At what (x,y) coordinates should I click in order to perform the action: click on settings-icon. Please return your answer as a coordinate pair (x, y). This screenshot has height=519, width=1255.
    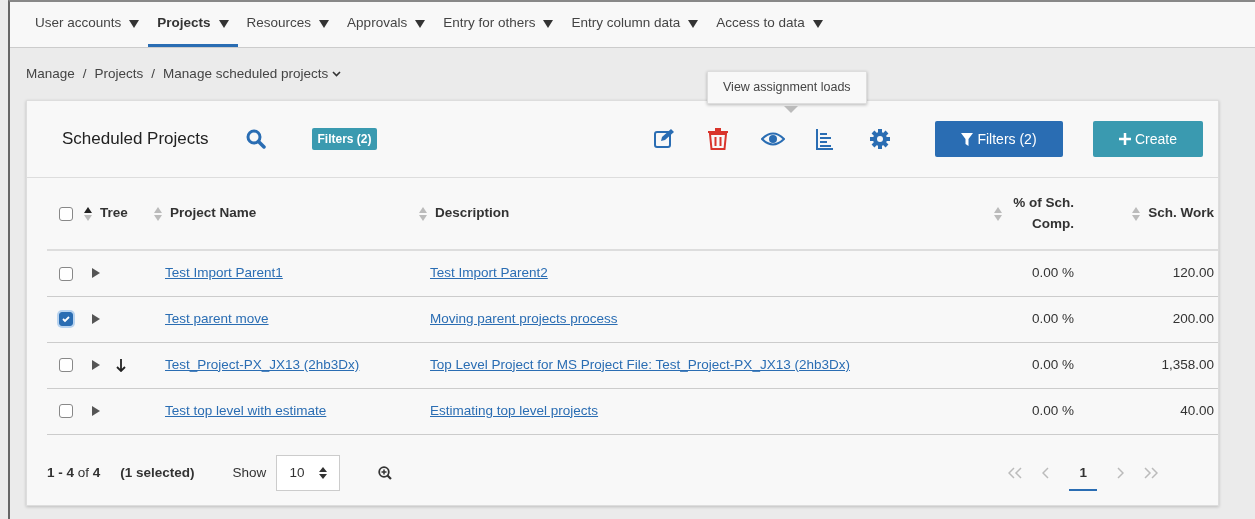
    Looking at the image, I should click on (881, 139).